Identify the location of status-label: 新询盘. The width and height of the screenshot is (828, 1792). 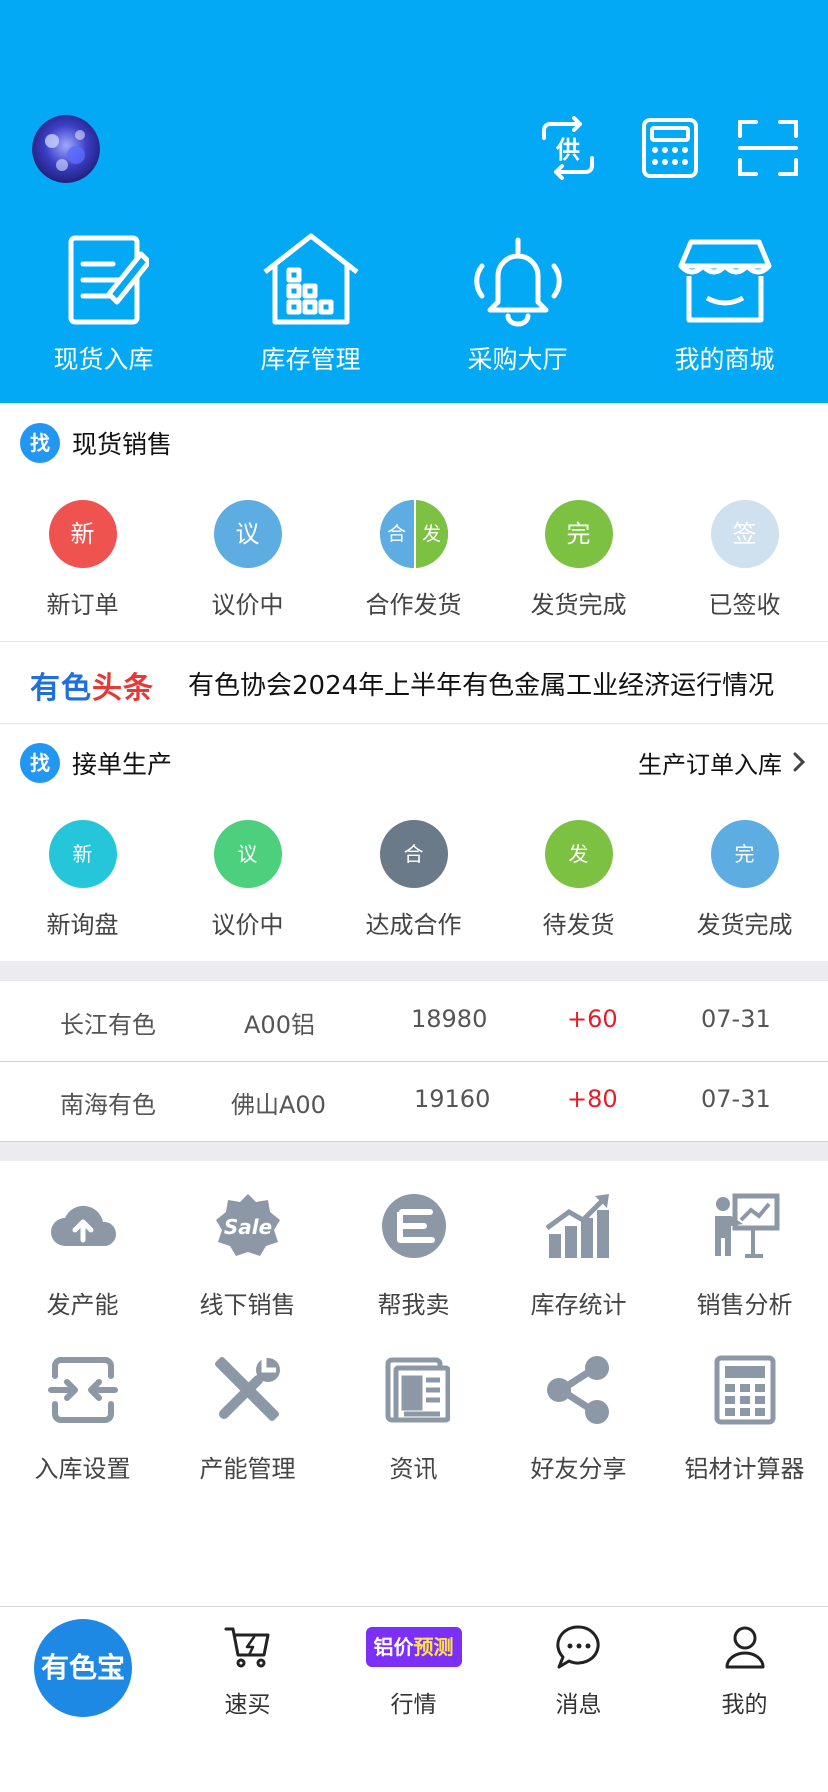
(82, 925).